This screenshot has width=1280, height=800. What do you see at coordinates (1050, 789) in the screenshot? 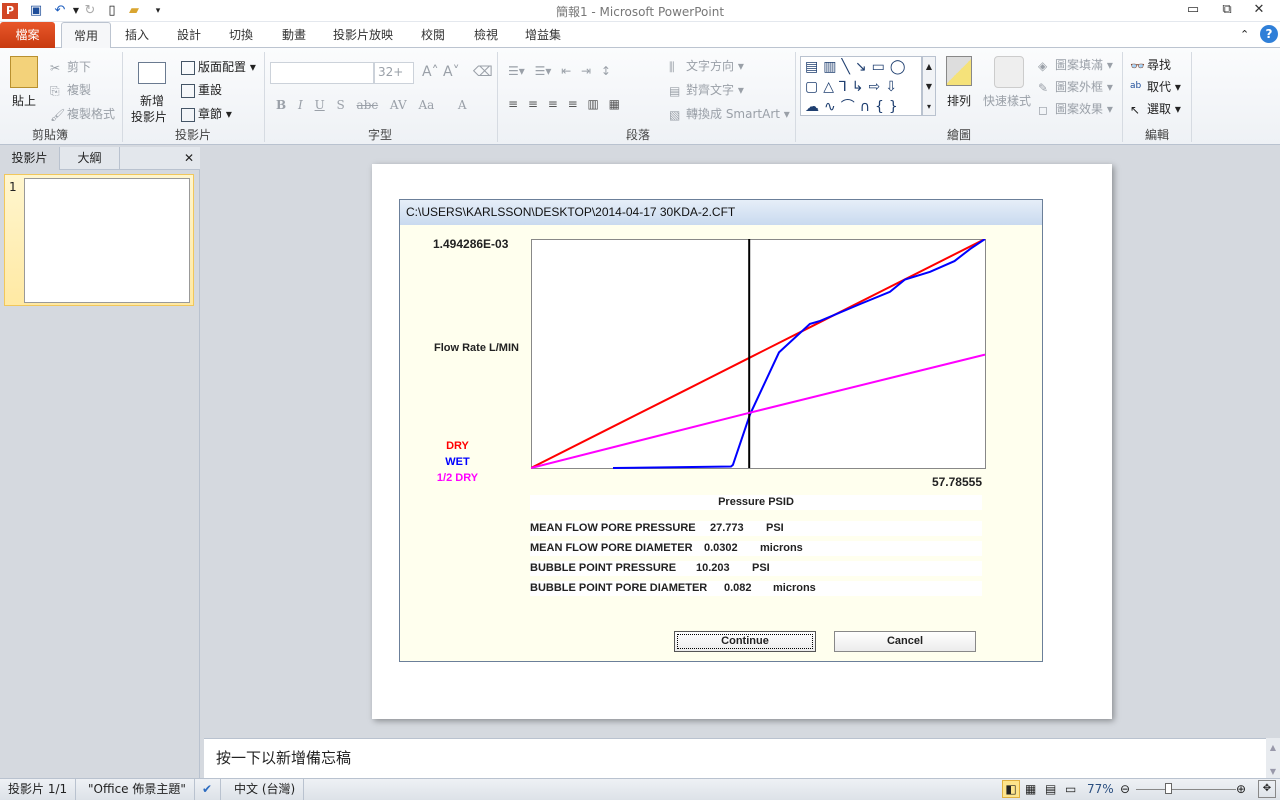
I see `reading-view-icon: ▤` at bounding box center [1050, 789].